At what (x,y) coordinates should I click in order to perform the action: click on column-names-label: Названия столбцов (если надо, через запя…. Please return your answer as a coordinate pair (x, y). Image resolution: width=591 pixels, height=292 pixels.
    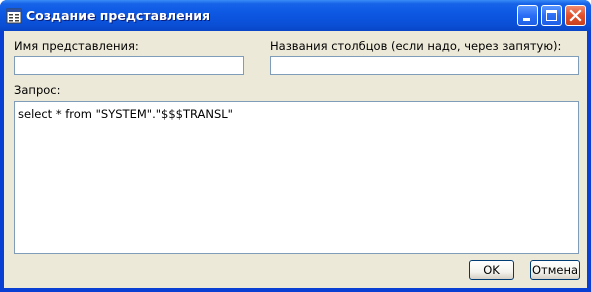
    Looking at the image, I should click on (416, 46).